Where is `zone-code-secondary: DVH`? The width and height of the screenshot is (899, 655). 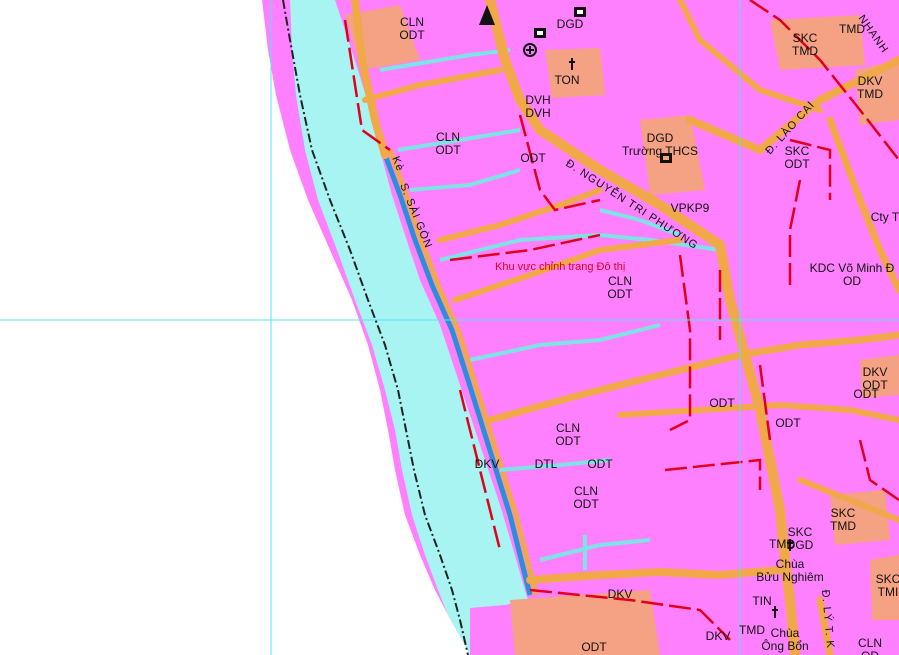
zone-code-secondary: DVH is located at coordinates (537, 113).